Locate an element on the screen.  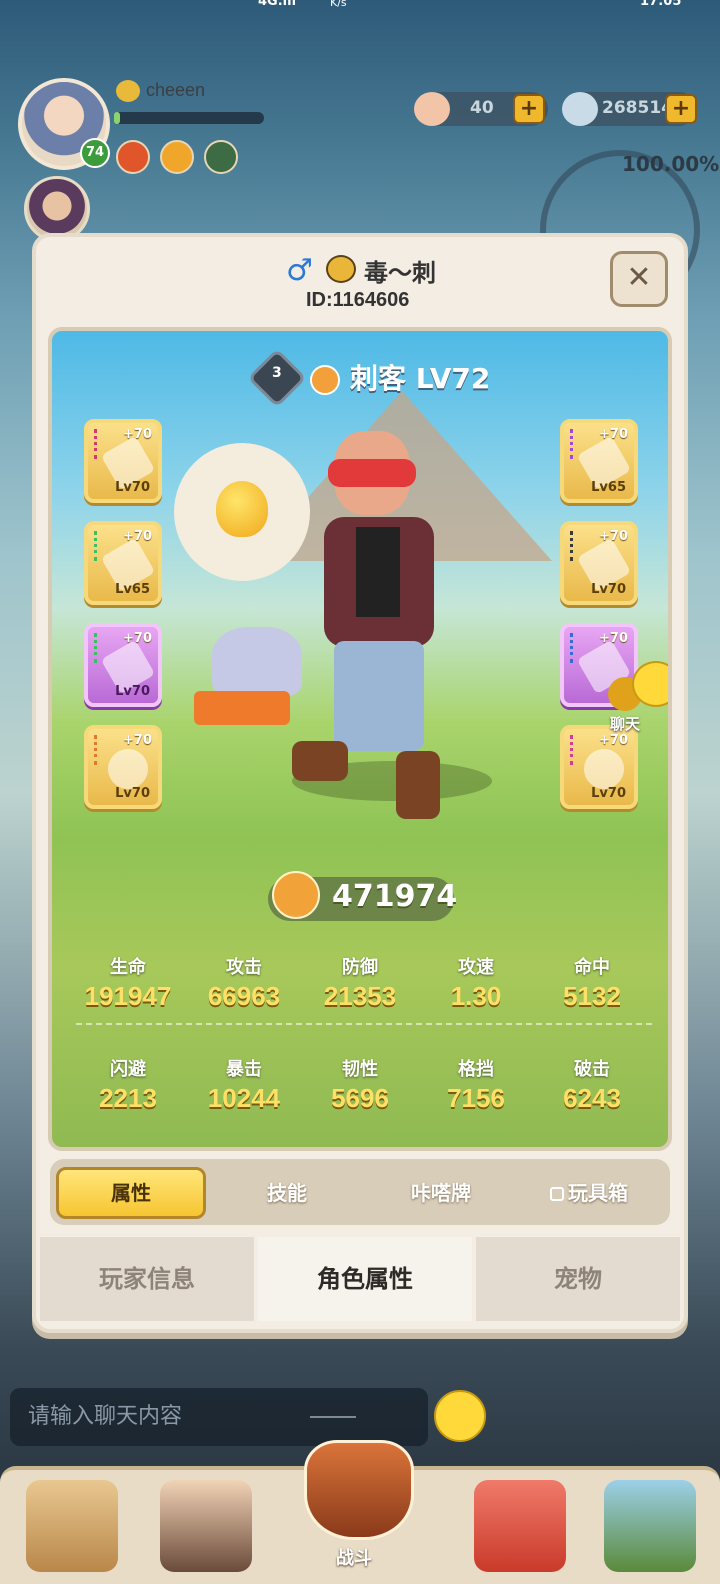
combat-power-value: 471974 is located at coordinates (395, 896).